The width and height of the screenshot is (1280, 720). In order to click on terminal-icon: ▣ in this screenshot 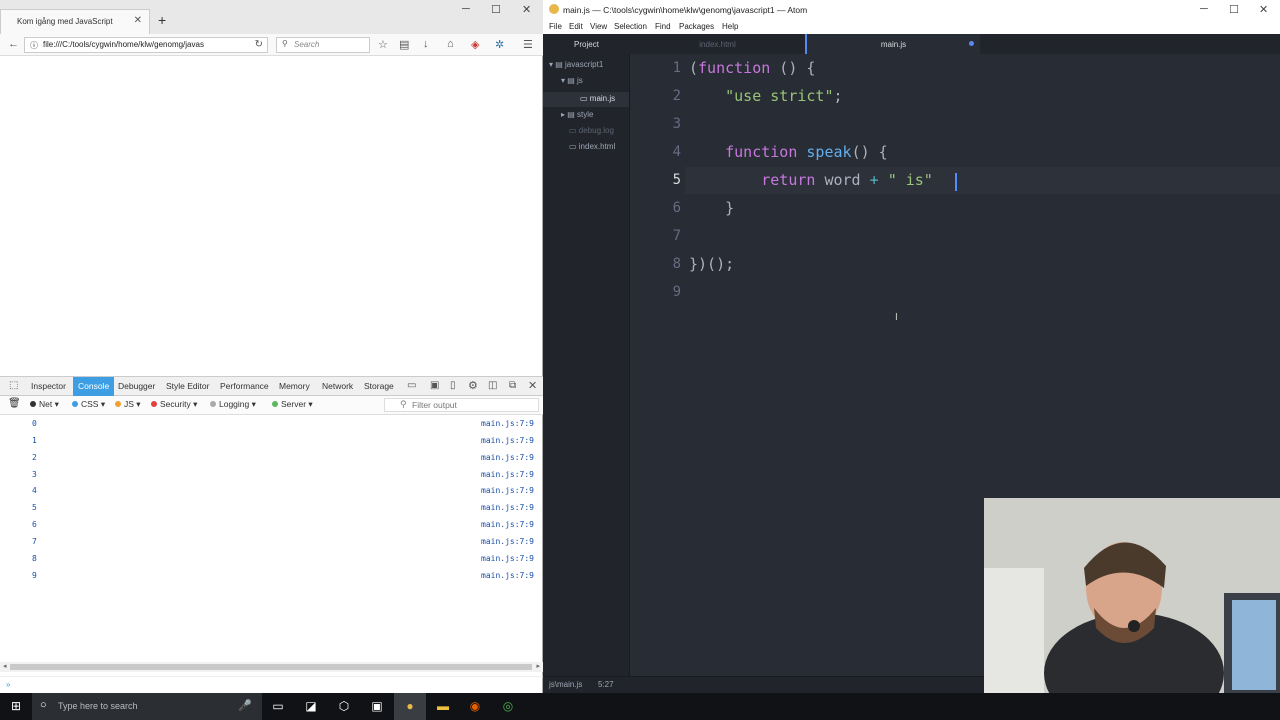, I will do `click(377, 706)`.